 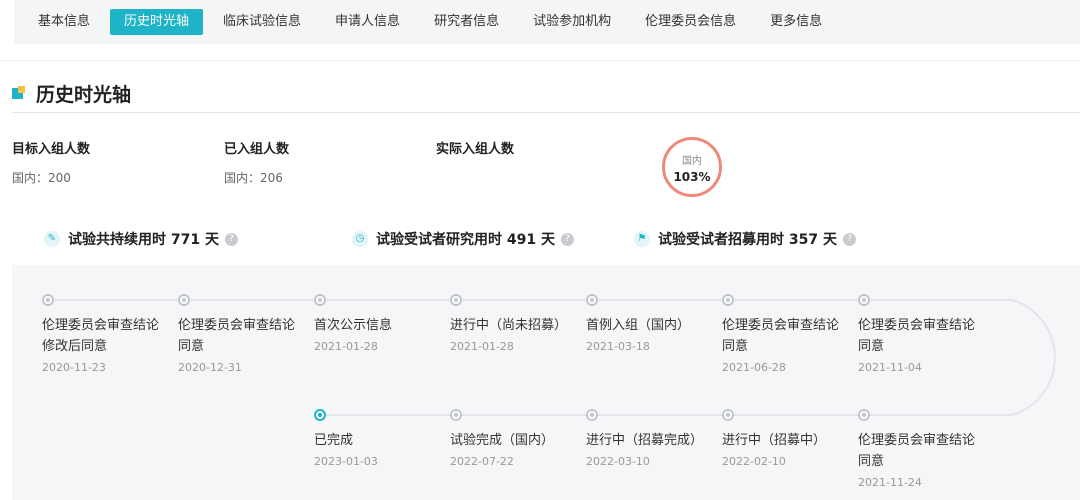 What do you see at coordinates (367, 22) in the screenshot?
I see `tab-applicant-info: 申请人信息` at bounding box center [367, 22].